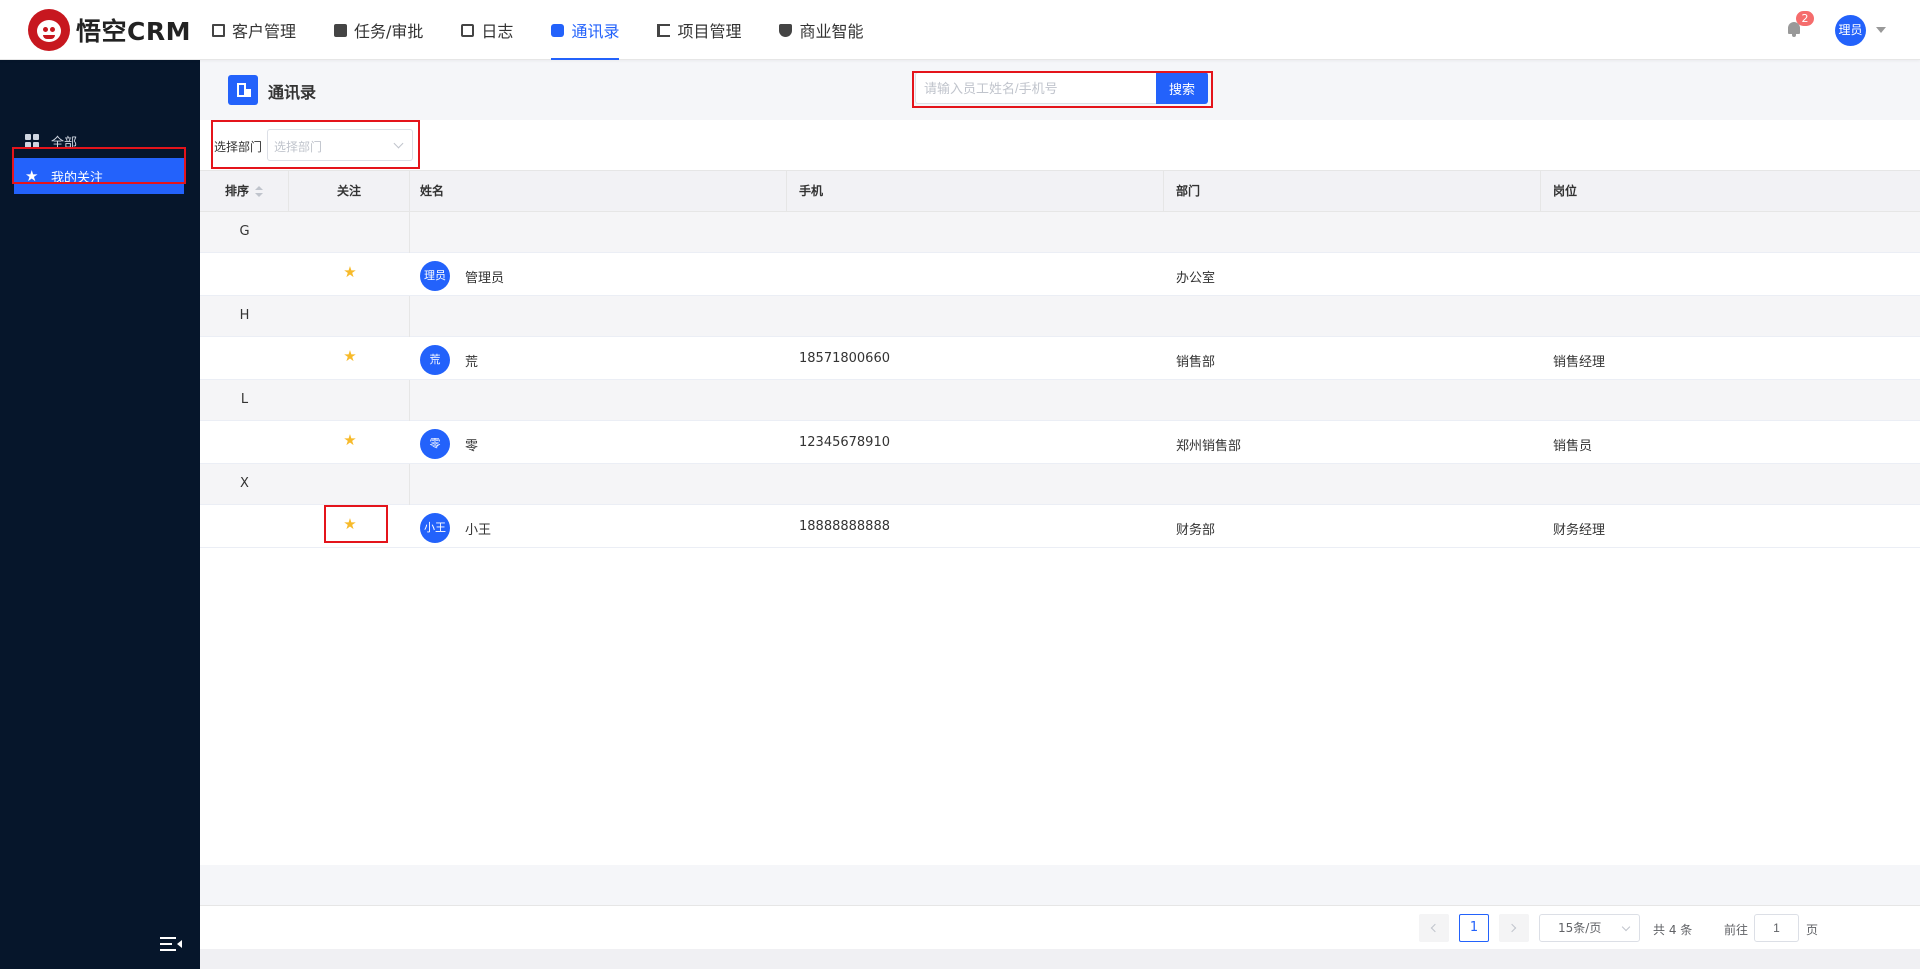 Image resolution: width=1920 pixels, height=969 pixels. What do you see at coordinates (664, 30) in the screenshot?
I see `list-icon` at bounding box center [664, 30].